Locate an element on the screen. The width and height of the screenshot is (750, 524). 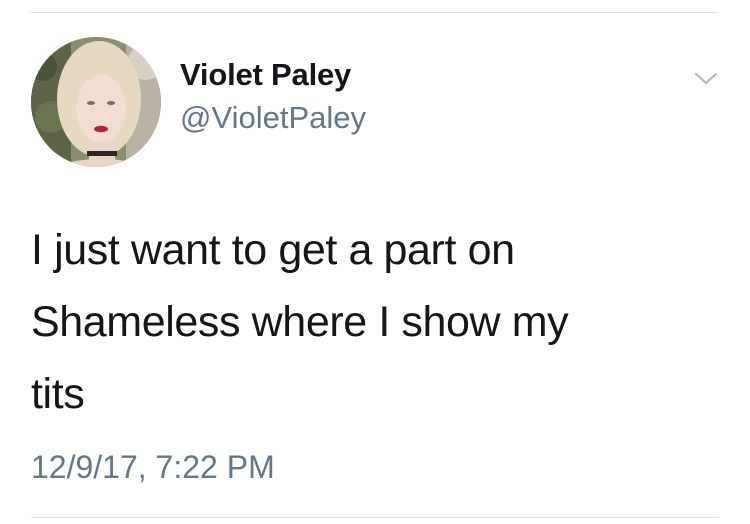
bottom-divider is located at coordinates (375, 517).